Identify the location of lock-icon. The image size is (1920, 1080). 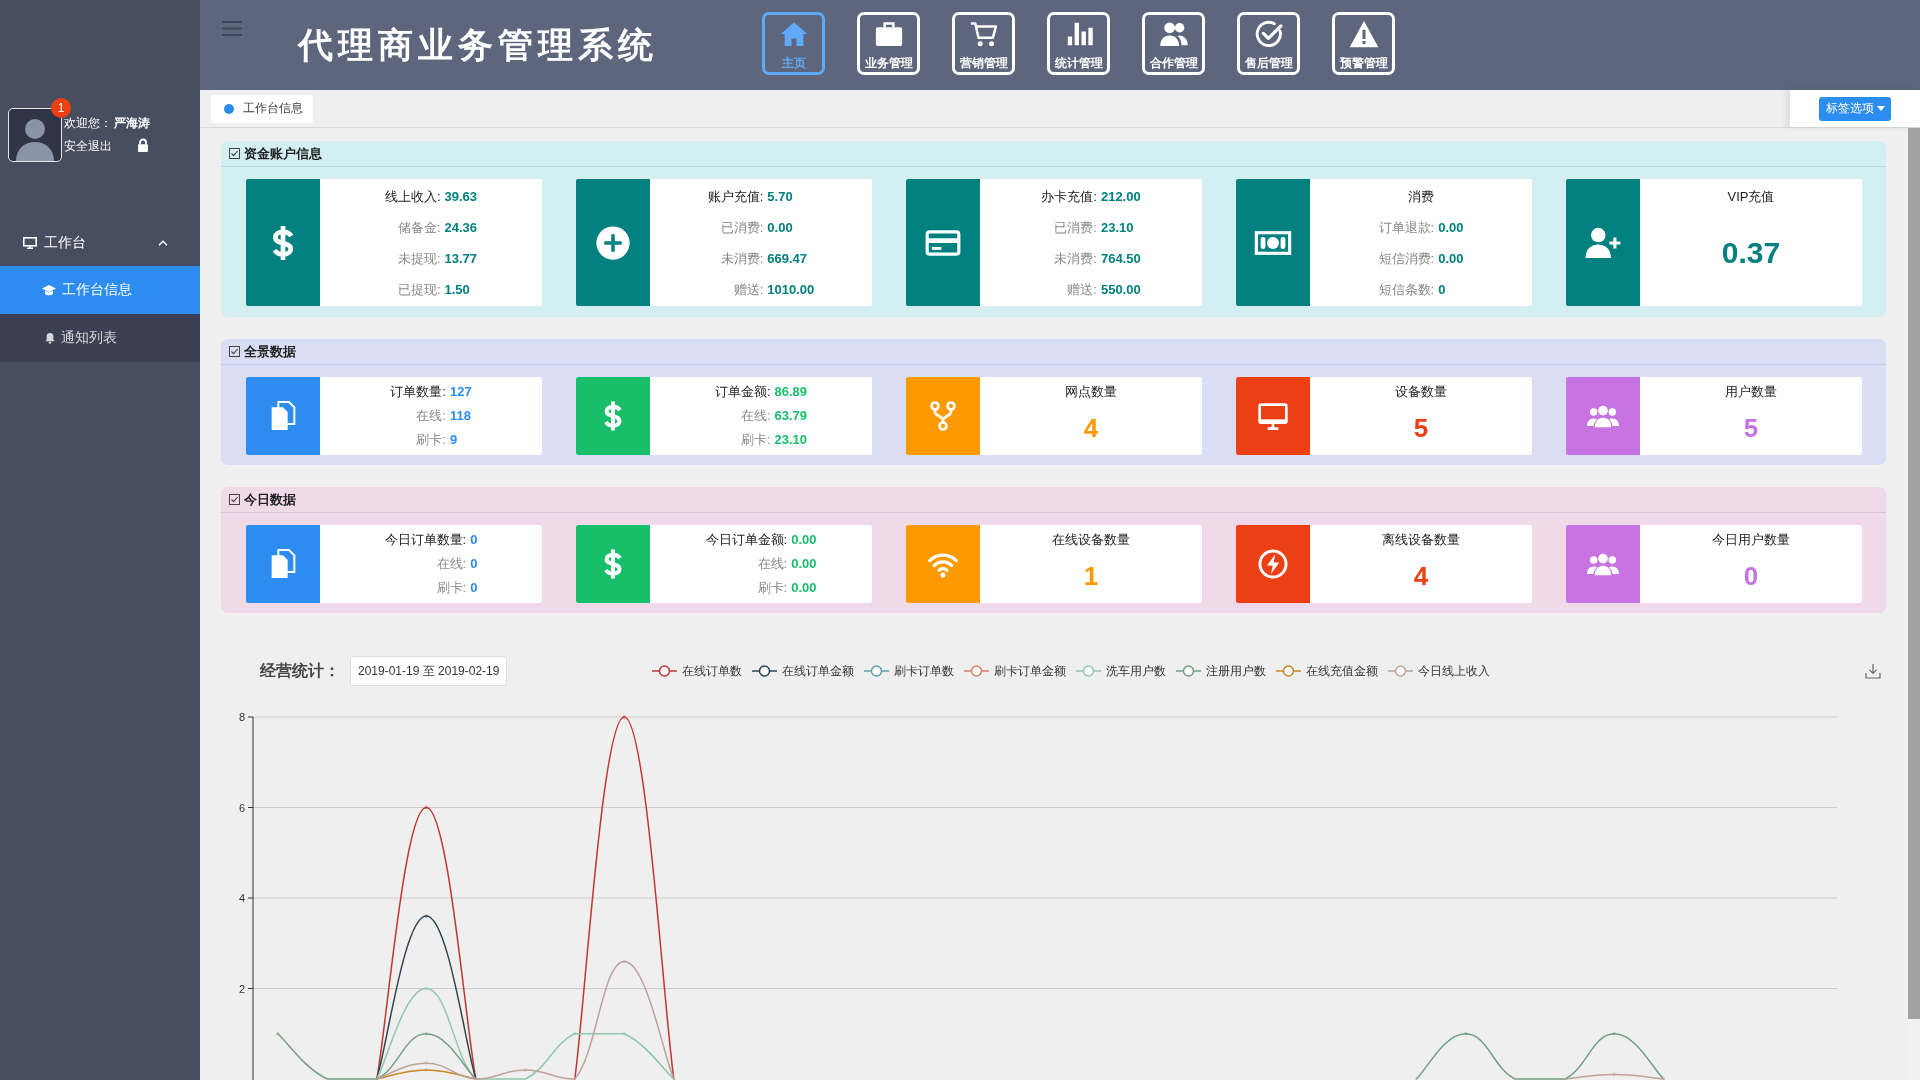
(143, 144).